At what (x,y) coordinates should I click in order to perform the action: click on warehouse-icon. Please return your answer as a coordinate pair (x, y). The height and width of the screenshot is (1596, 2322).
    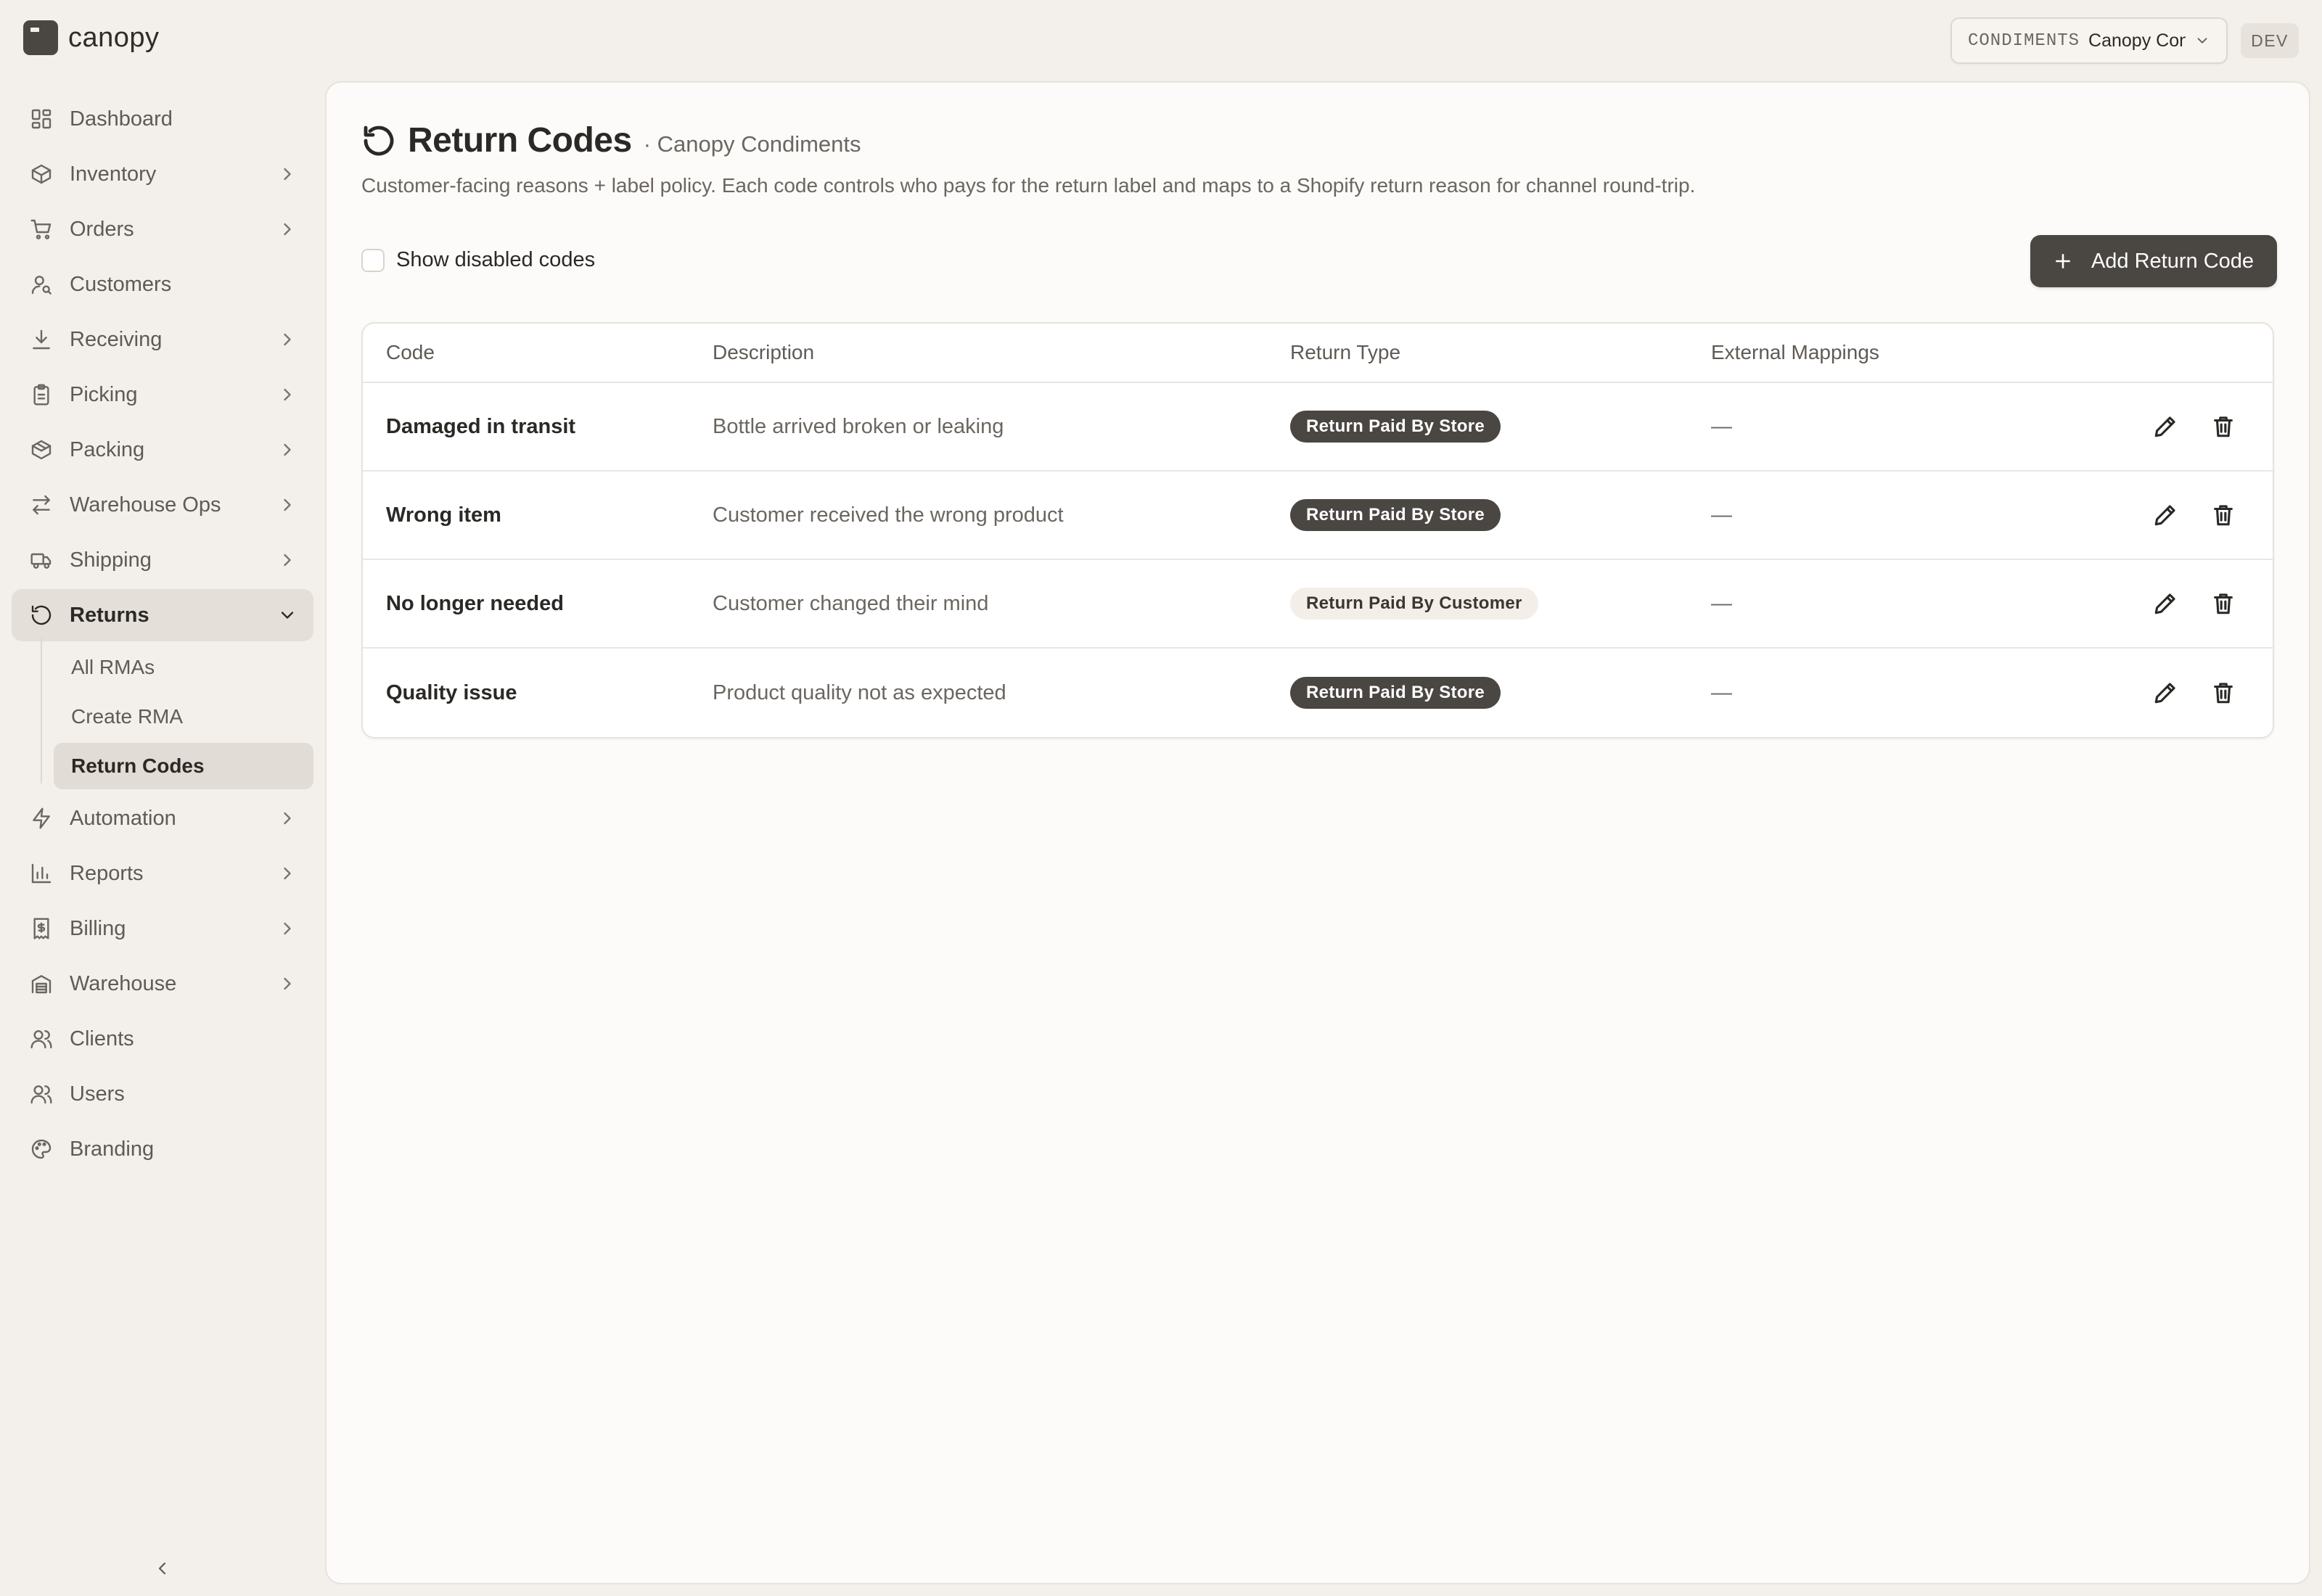
    Looking at the image, I should click on (41, 983).